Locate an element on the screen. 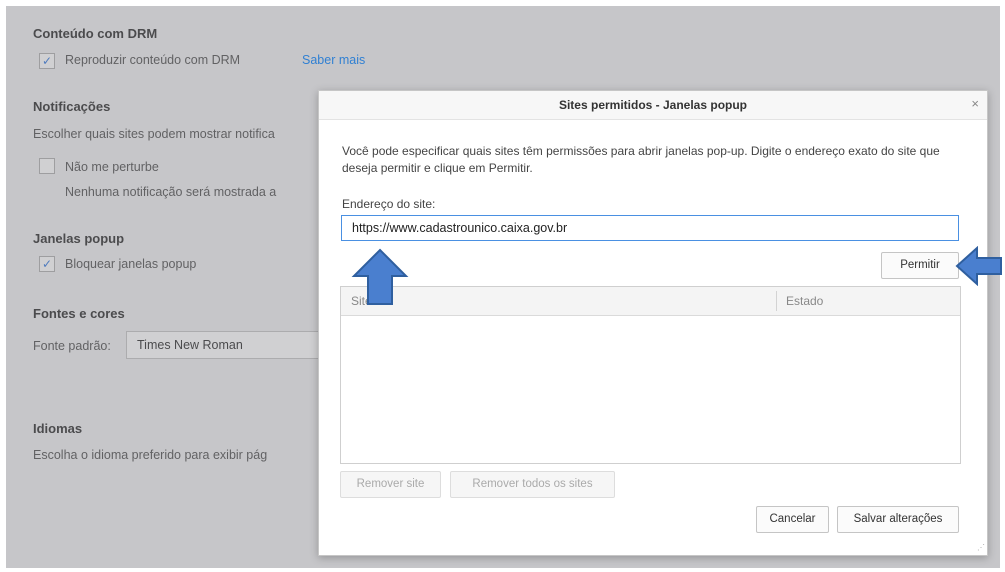 The height and width of the screenshot is (572, 1005). table-header: Site Estado is located at coordinates (650, 301).